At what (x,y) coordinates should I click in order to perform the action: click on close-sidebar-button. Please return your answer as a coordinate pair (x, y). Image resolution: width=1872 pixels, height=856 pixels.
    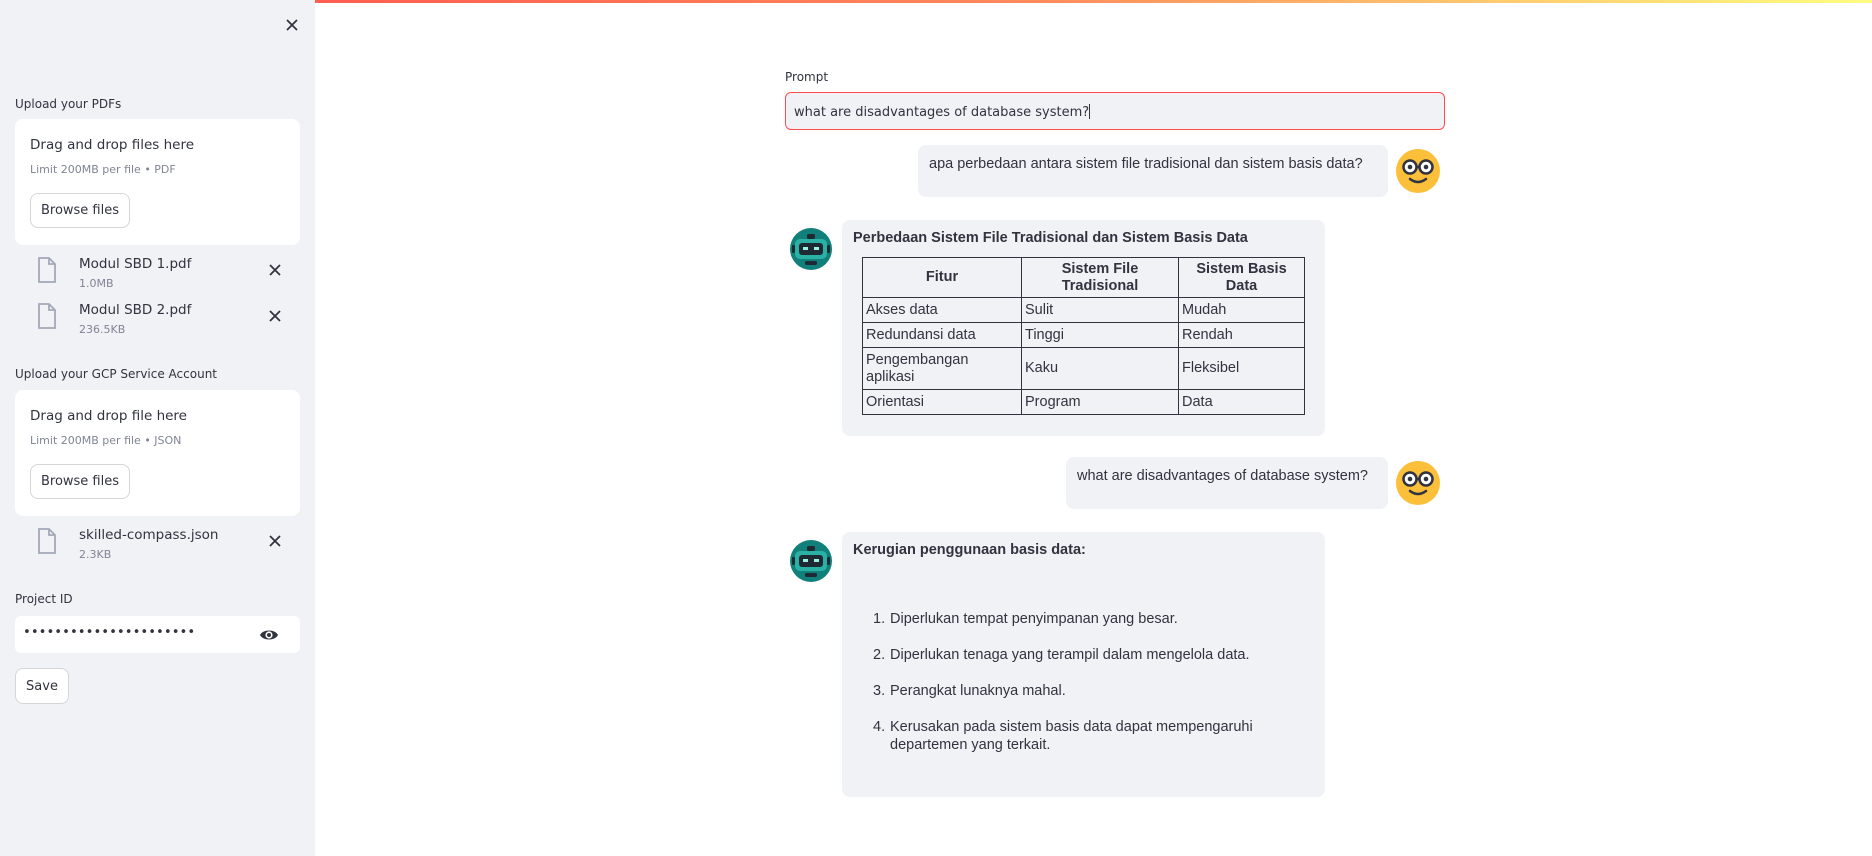
    Looking at the image, I should click on (292, 25).